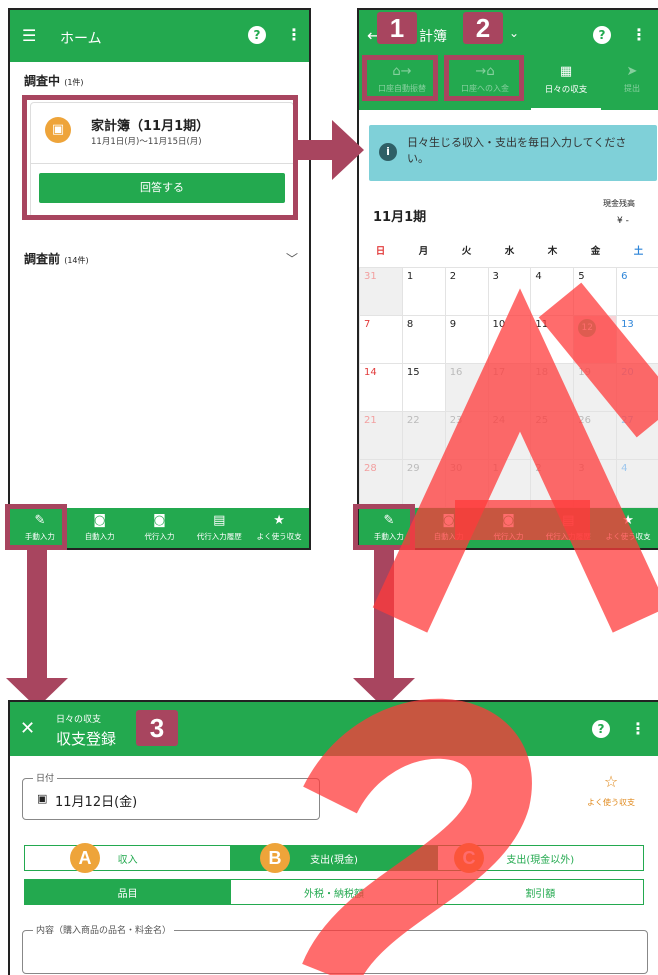  I want to click on date-label: 日付, so click(45, 777).